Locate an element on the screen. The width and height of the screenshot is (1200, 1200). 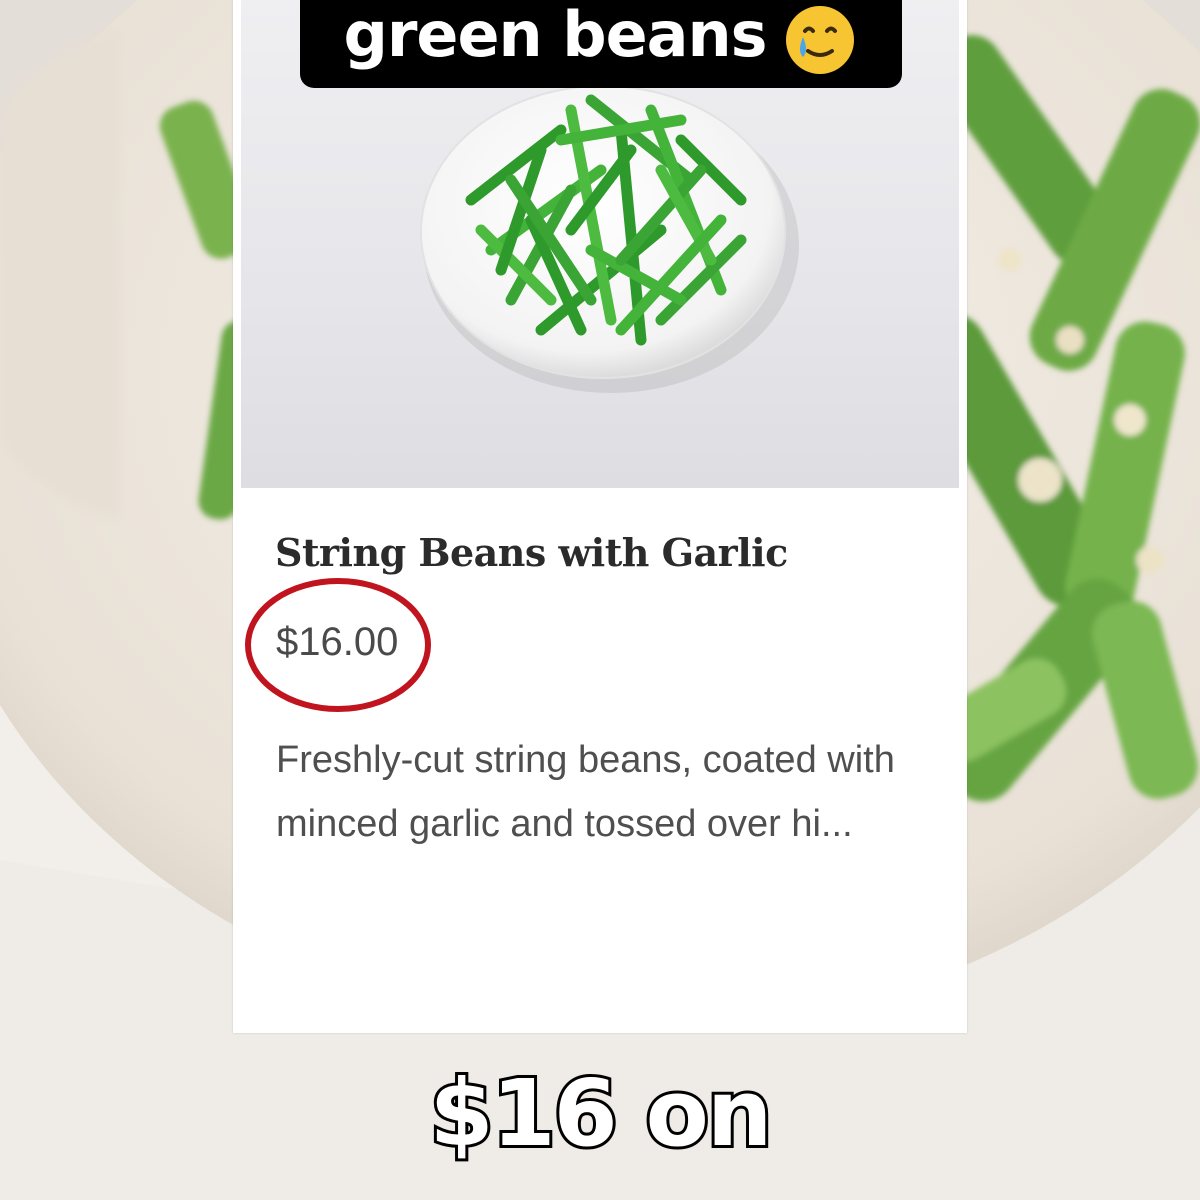
menu-item-title: String Beans with Garlic is located at coordinates (531, 552).